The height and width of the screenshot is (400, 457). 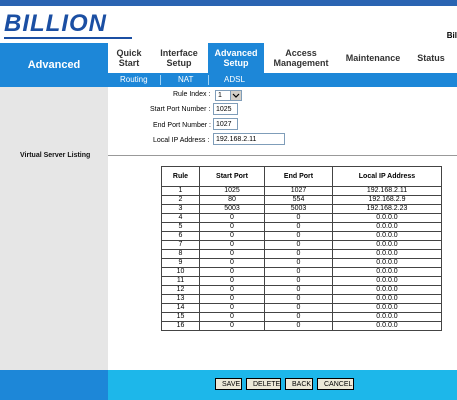 I want to click on cell-rule: 12, so click(x=180, y=290).